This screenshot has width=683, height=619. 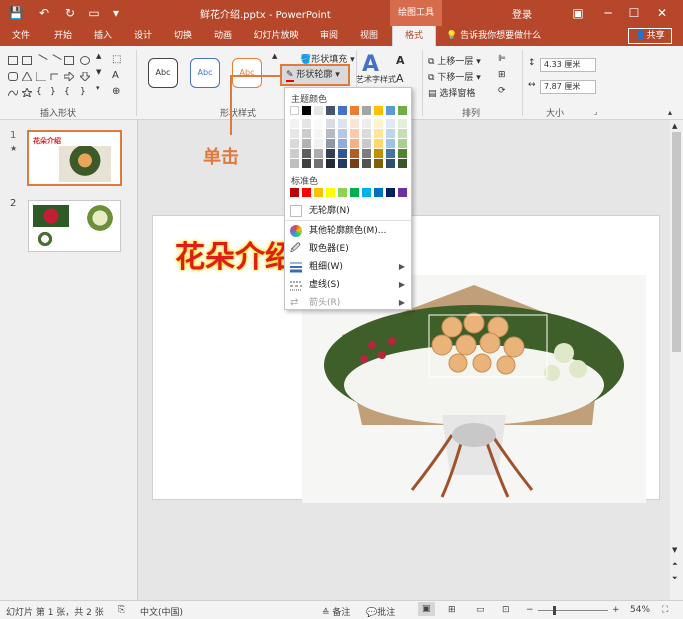 I want to click on selection-pane-button: ▤ 选择窗格, so click(x=451, y=92).